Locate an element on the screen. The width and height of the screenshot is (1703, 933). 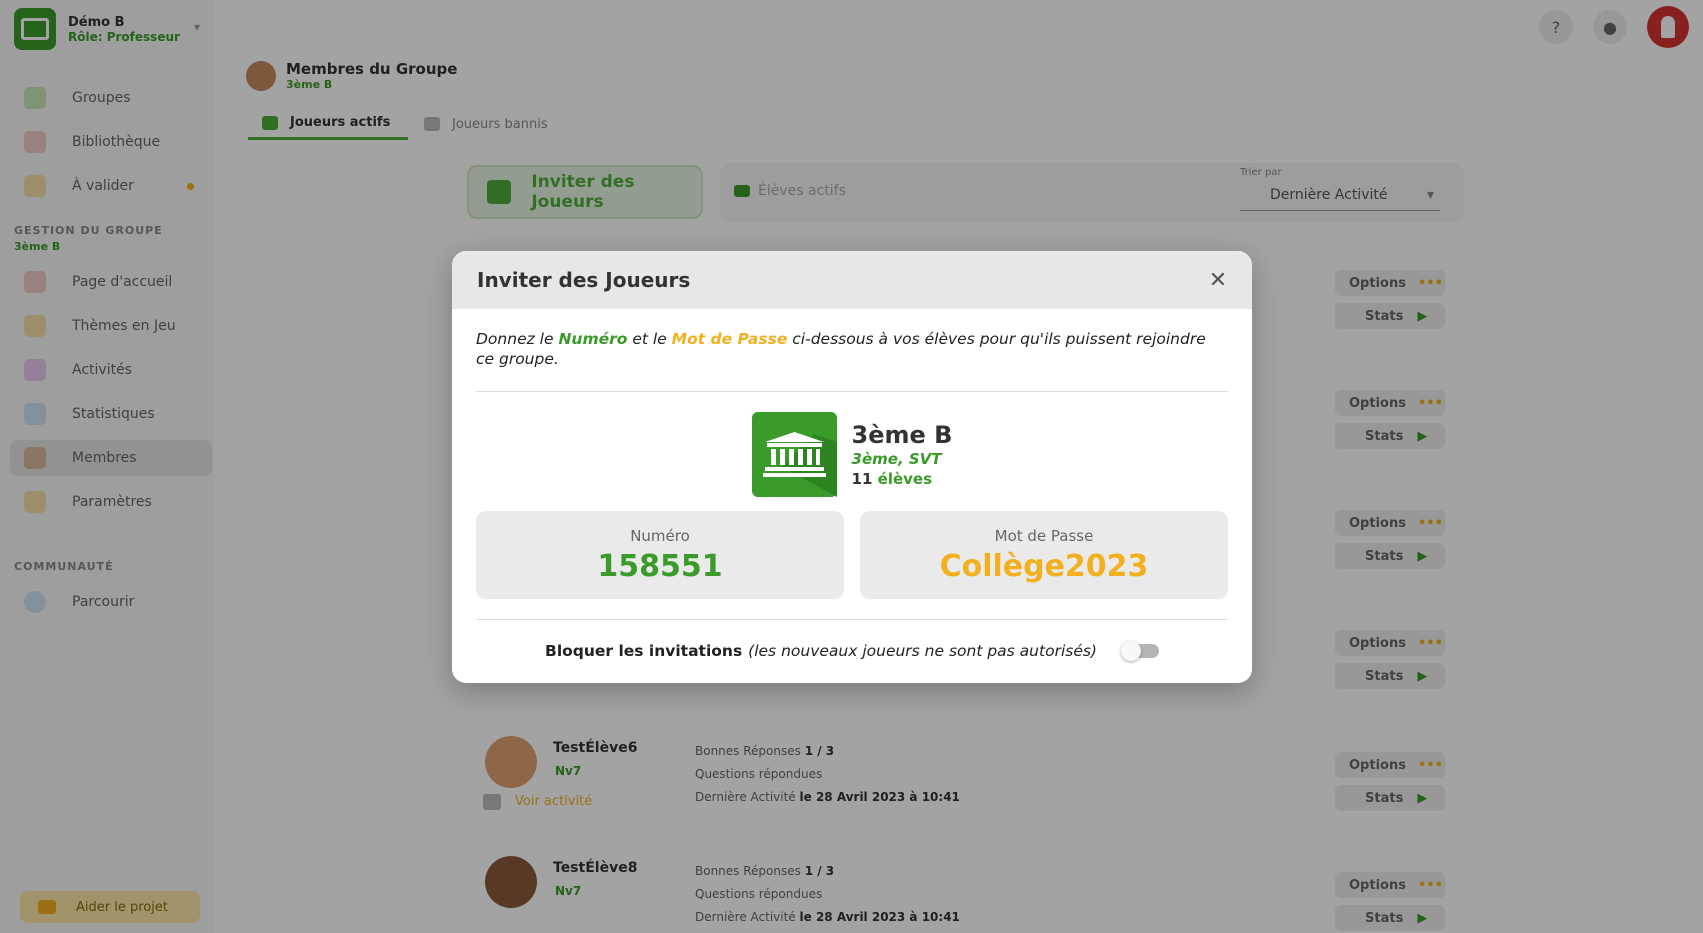
desc-highlight-password: Mot de Passe is located at coordinates (729, 339).